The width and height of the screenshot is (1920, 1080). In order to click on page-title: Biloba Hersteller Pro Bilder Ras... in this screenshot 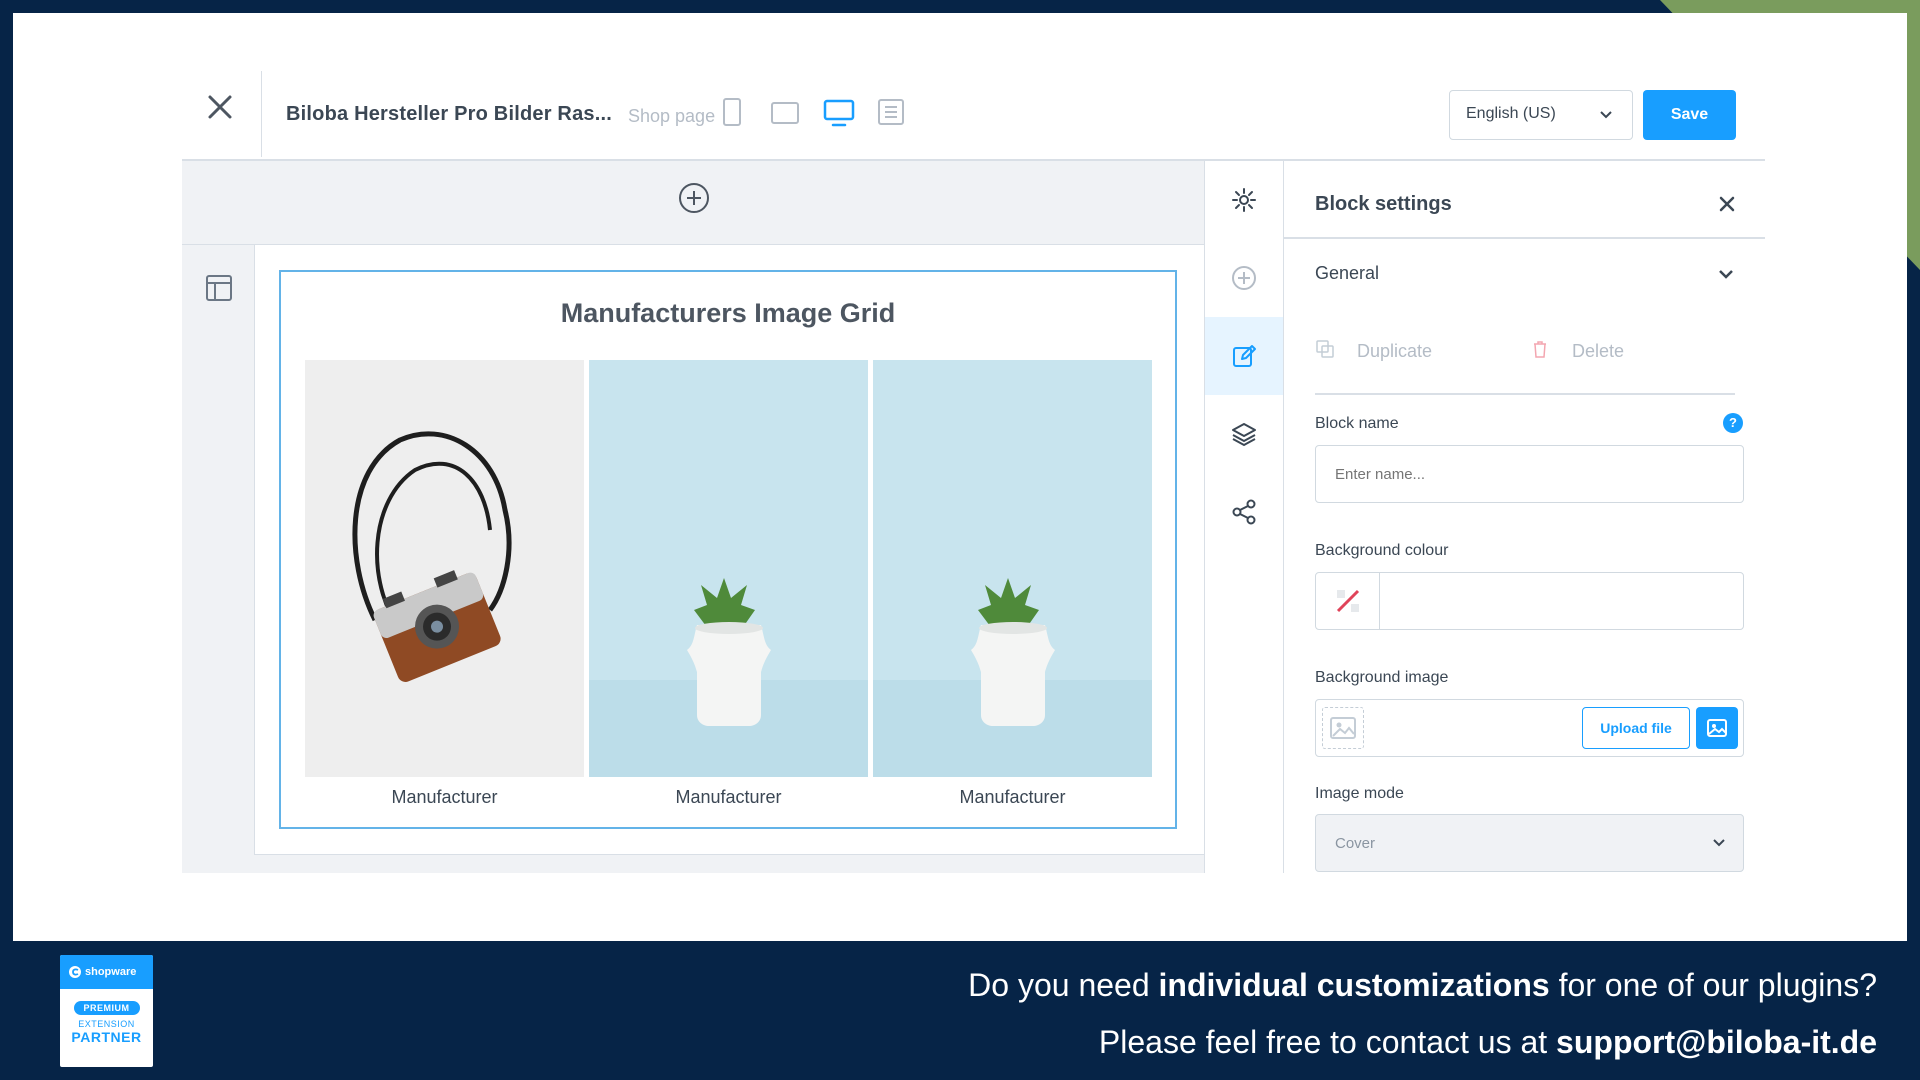, I will do `click(449, 114)`.